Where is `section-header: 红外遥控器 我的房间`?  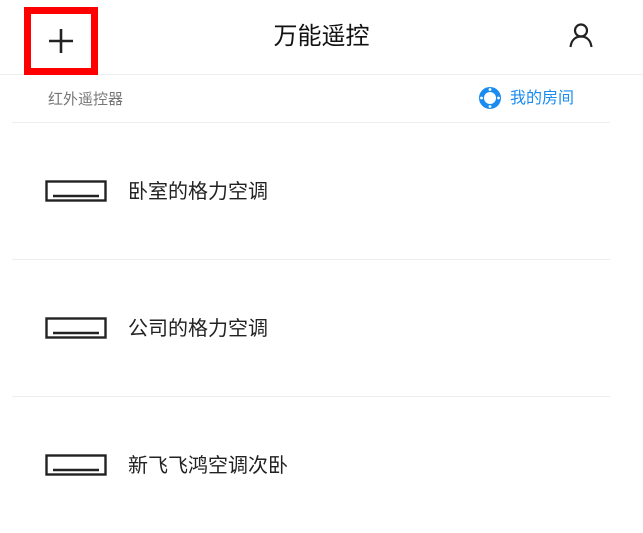
section-header: 红外遥控器 我的房间 is located at coordinates (311, 99).